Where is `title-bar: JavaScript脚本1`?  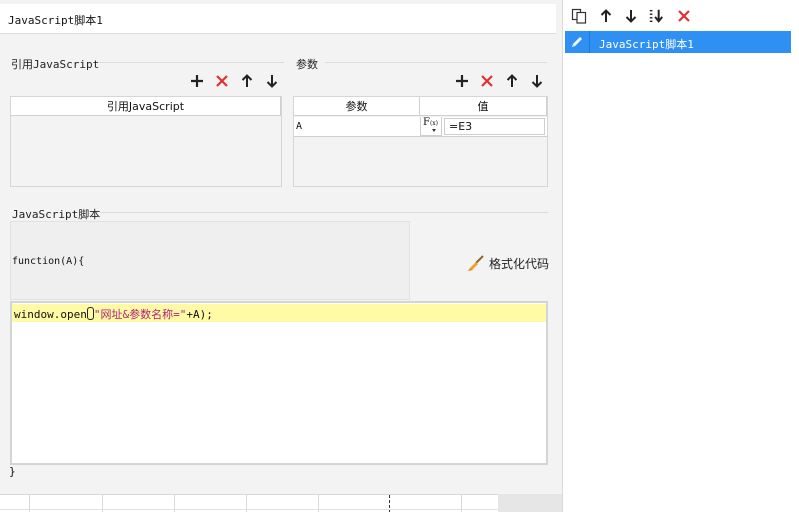
title-bar: JavaScript脚本1 is located at coordinates (278, 19).